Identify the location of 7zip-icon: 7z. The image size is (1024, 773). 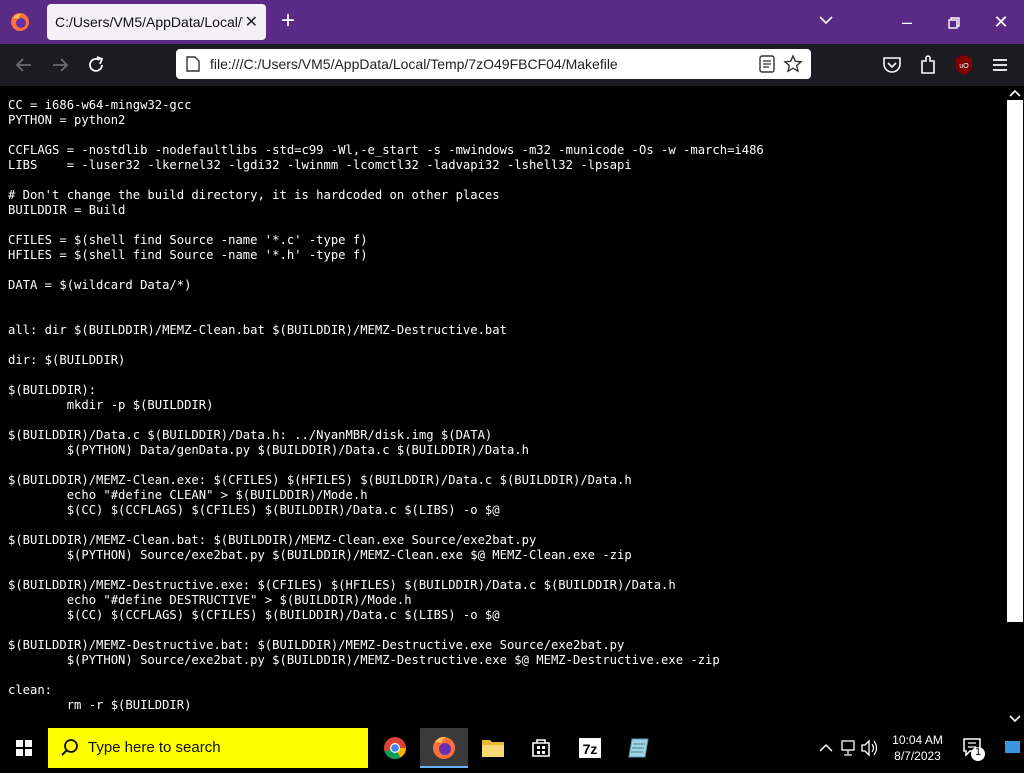
(590, 748).